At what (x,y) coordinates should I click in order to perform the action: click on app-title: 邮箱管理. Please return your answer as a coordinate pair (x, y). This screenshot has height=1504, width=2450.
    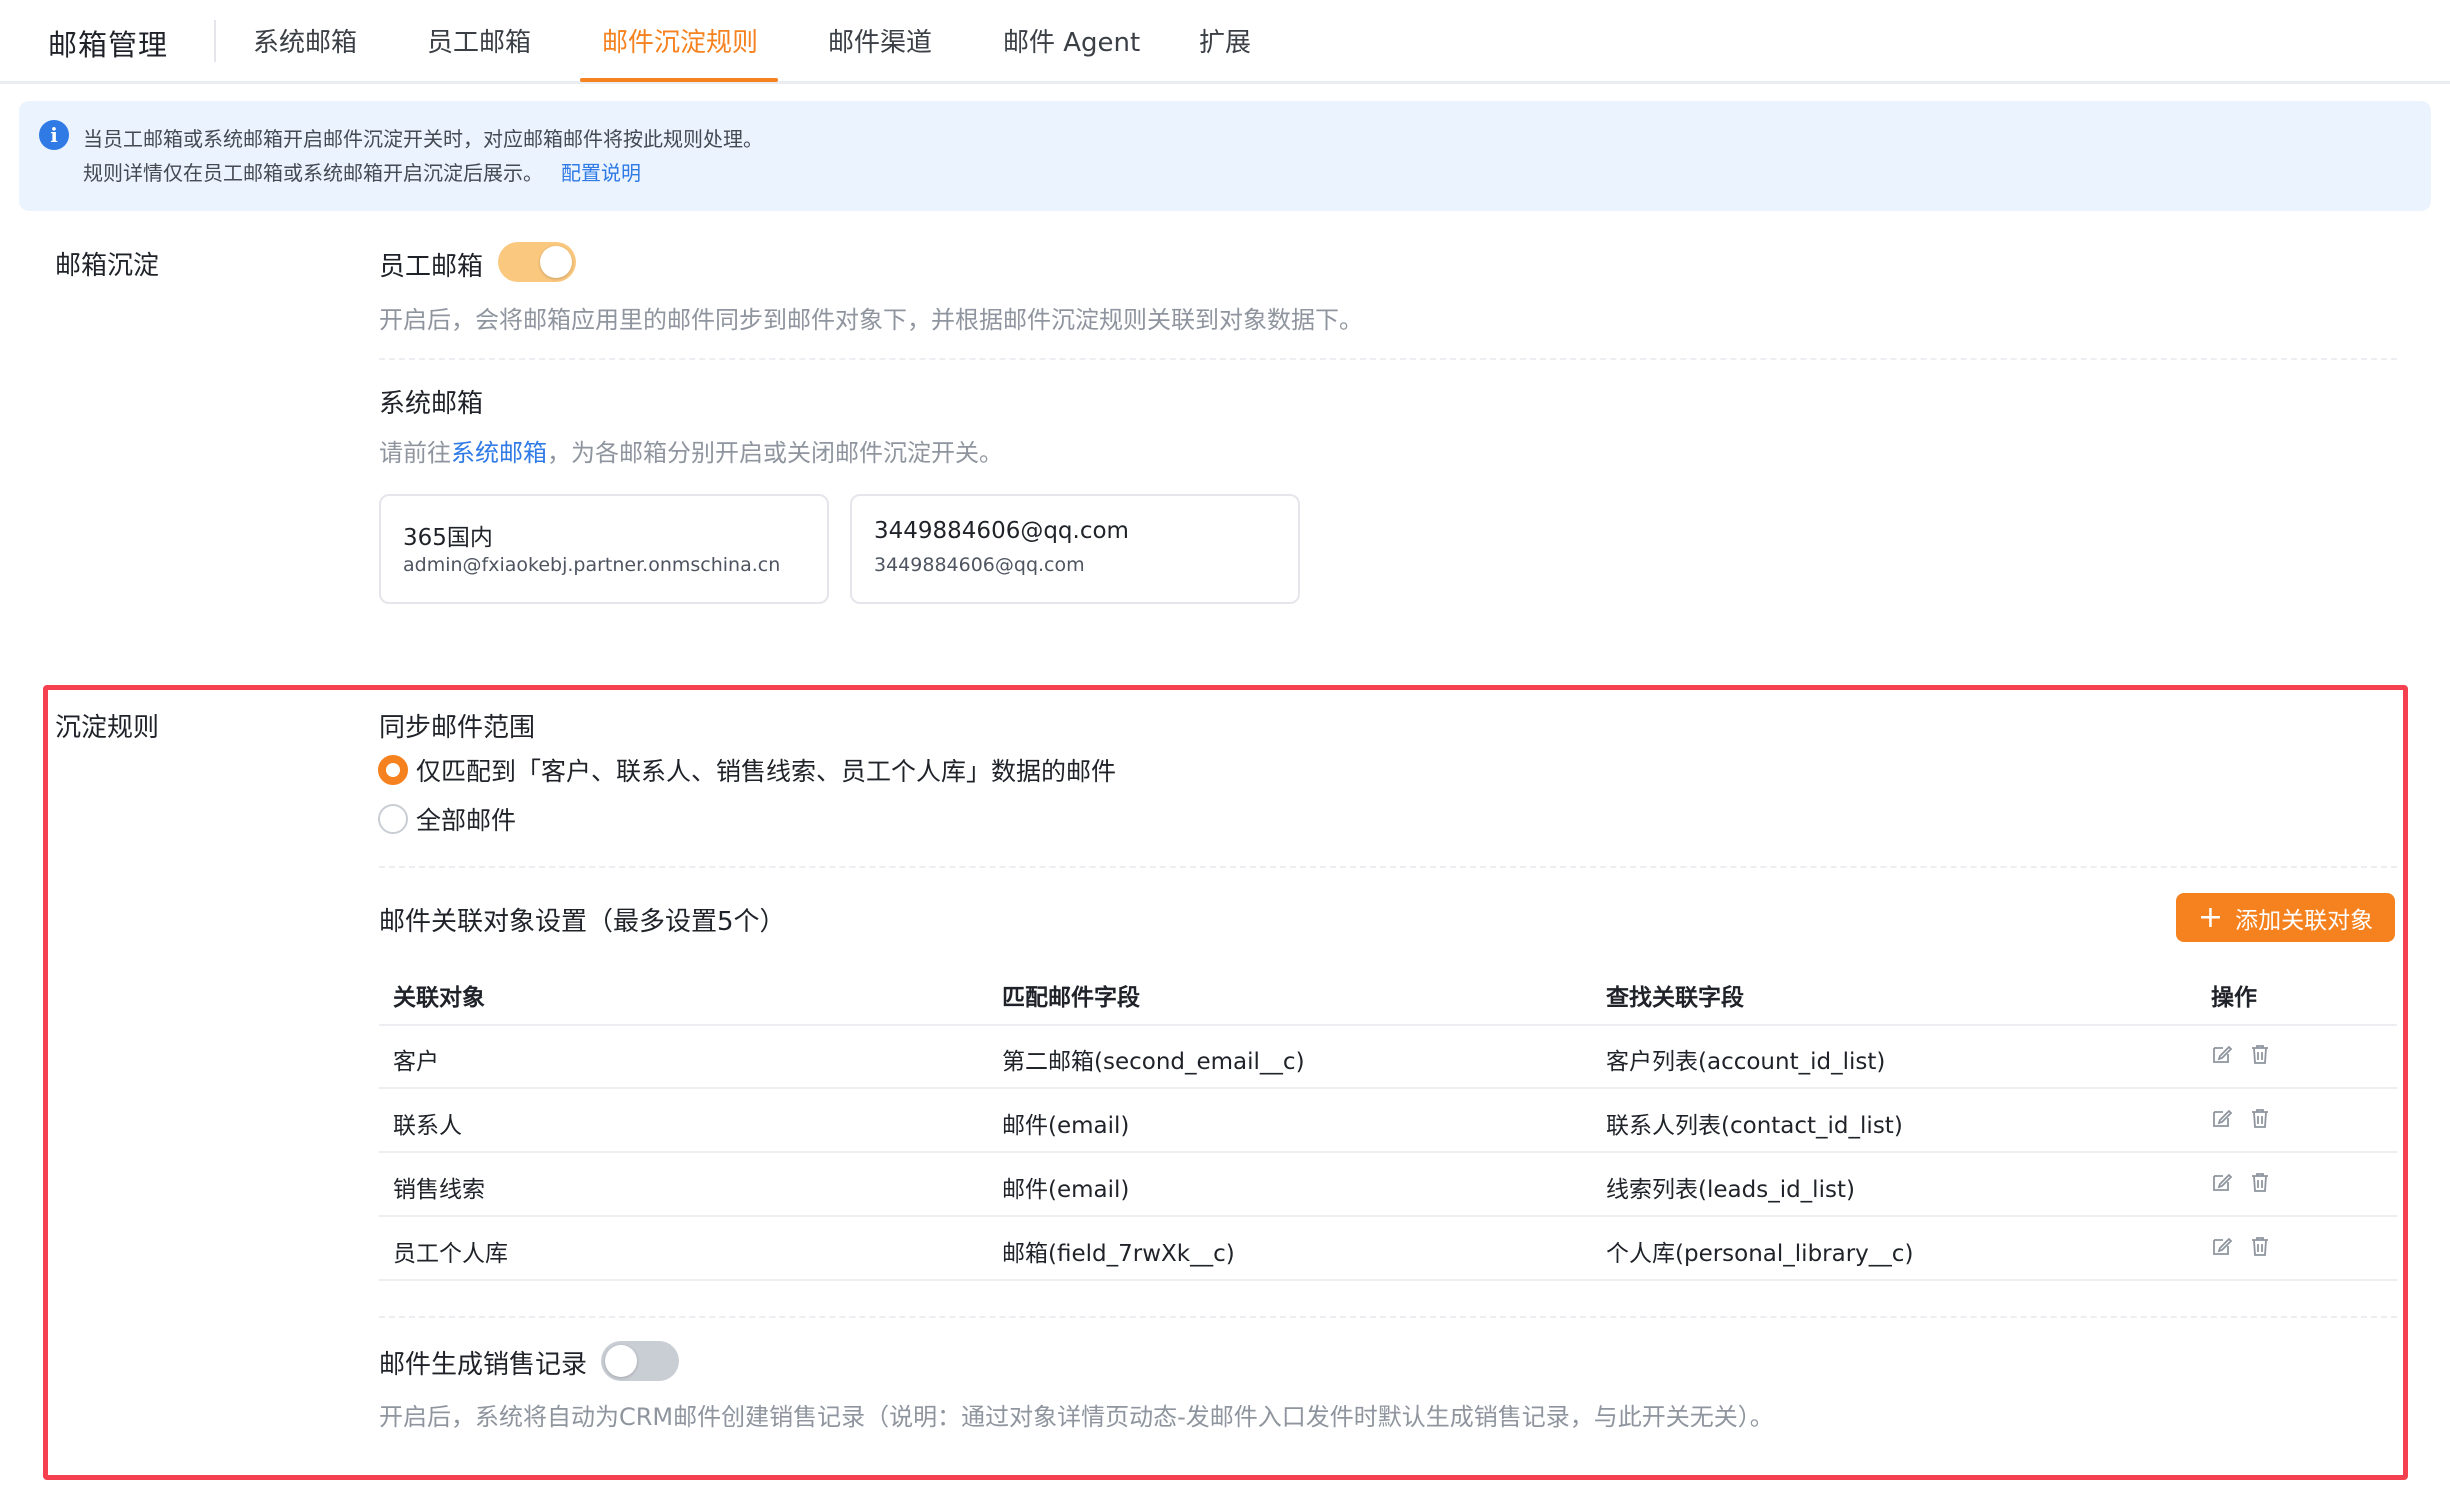
    Looking at the image, I should click on (108, 45).